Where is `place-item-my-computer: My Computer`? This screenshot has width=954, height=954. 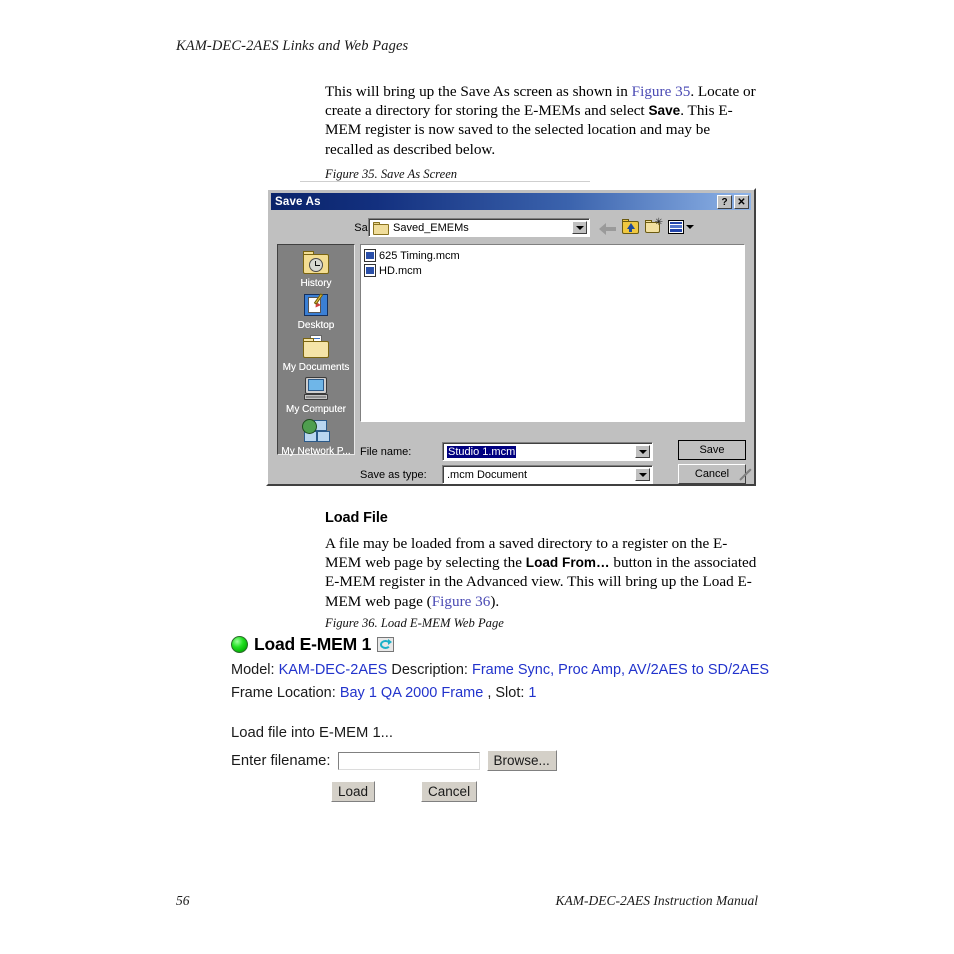
place-item-my-computer: My Computer is located at coordinates (316, 395).